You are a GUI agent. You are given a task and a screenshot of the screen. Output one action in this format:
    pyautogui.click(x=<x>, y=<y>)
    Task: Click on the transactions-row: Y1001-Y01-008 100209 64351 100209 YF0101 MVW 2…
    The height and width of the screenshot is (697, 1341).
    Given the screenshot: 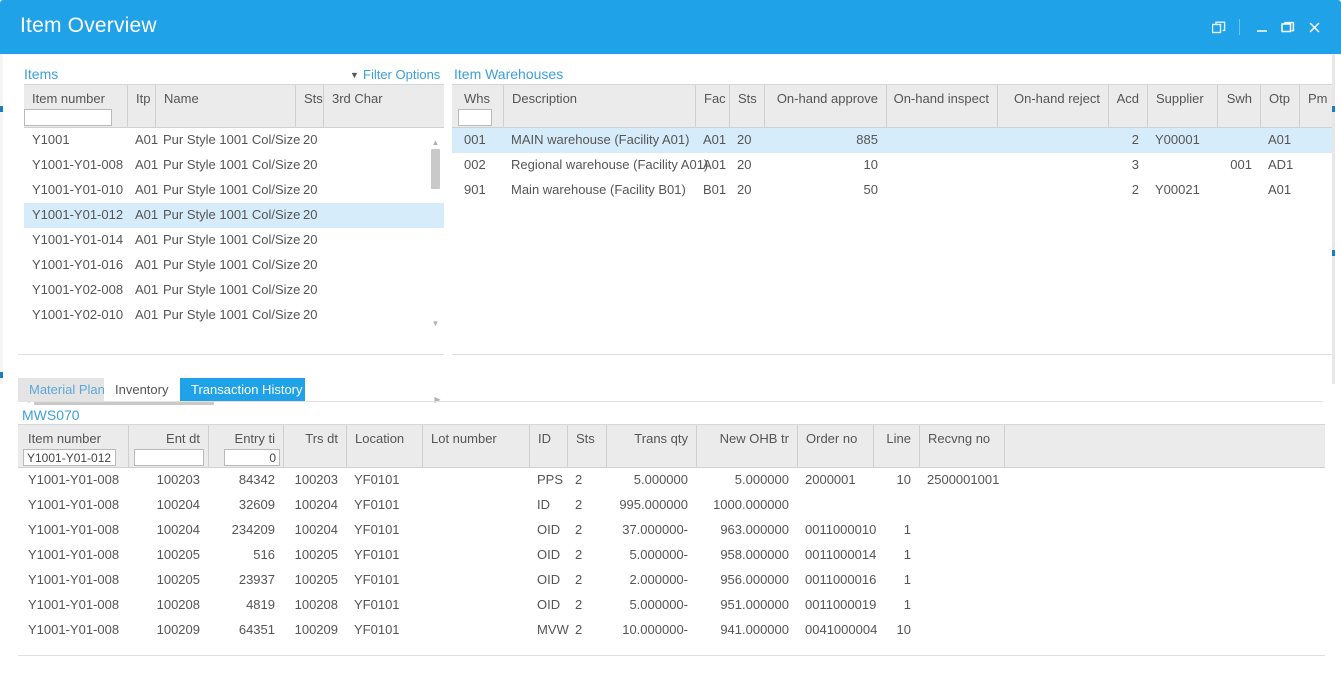 What is the action you would take?
    pyautogui.click(x=671, y=630)
    